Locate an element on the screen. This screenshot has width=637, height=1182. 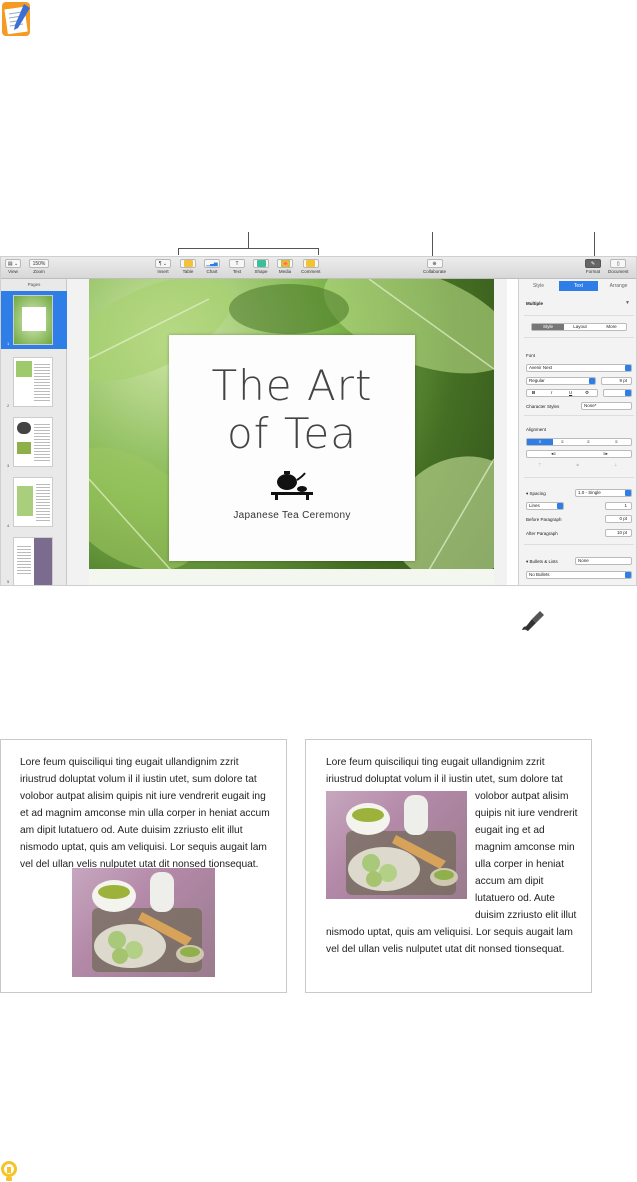
font-name-select: Avenir Next is located at coordinates (579, 368).